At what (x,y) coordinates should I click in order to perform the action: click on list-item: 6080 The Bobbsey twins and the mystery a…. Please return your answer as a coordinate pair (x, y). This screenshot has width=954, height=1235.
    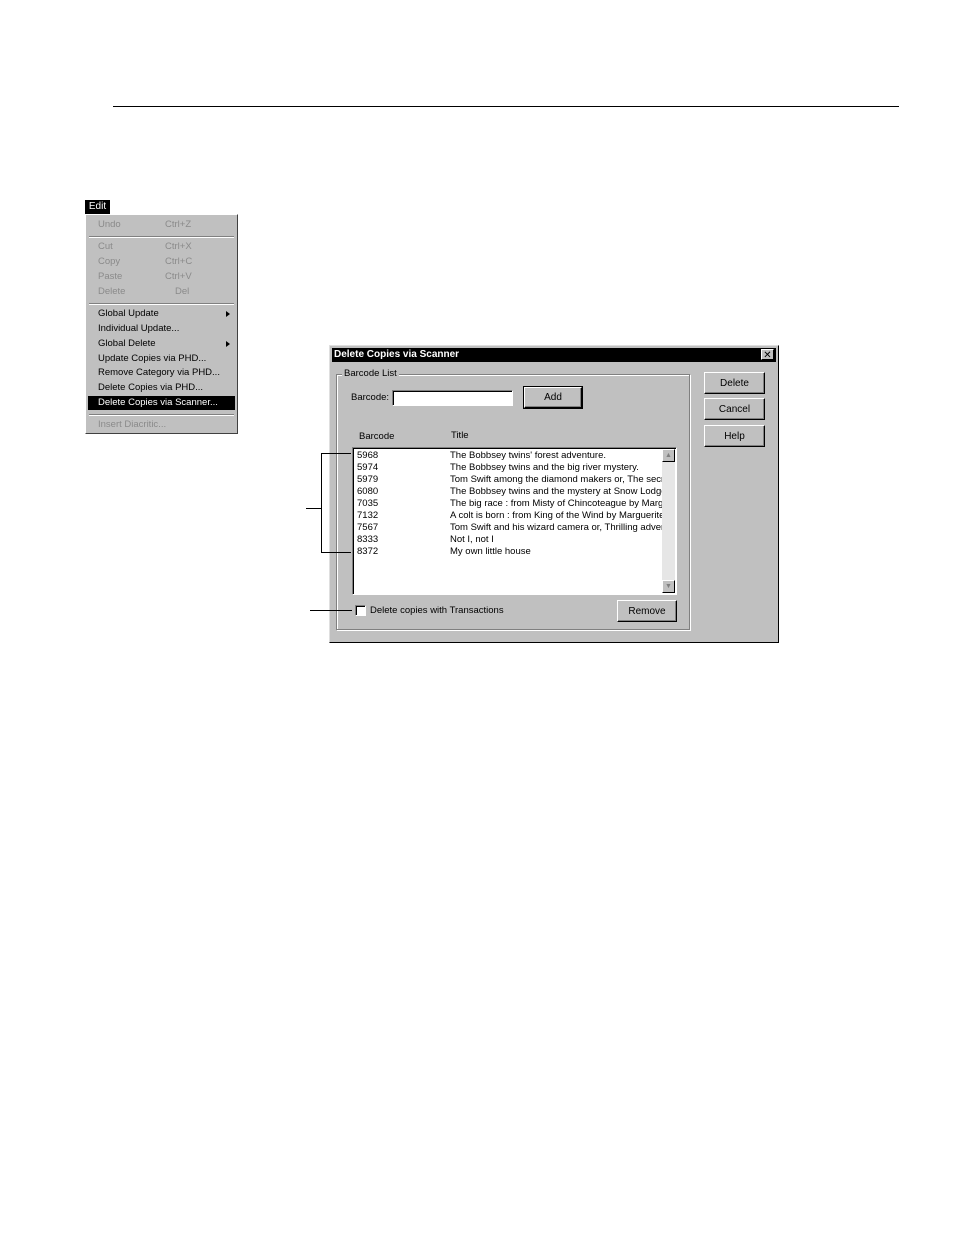
    Looking at the image, I should click on (509, 492).